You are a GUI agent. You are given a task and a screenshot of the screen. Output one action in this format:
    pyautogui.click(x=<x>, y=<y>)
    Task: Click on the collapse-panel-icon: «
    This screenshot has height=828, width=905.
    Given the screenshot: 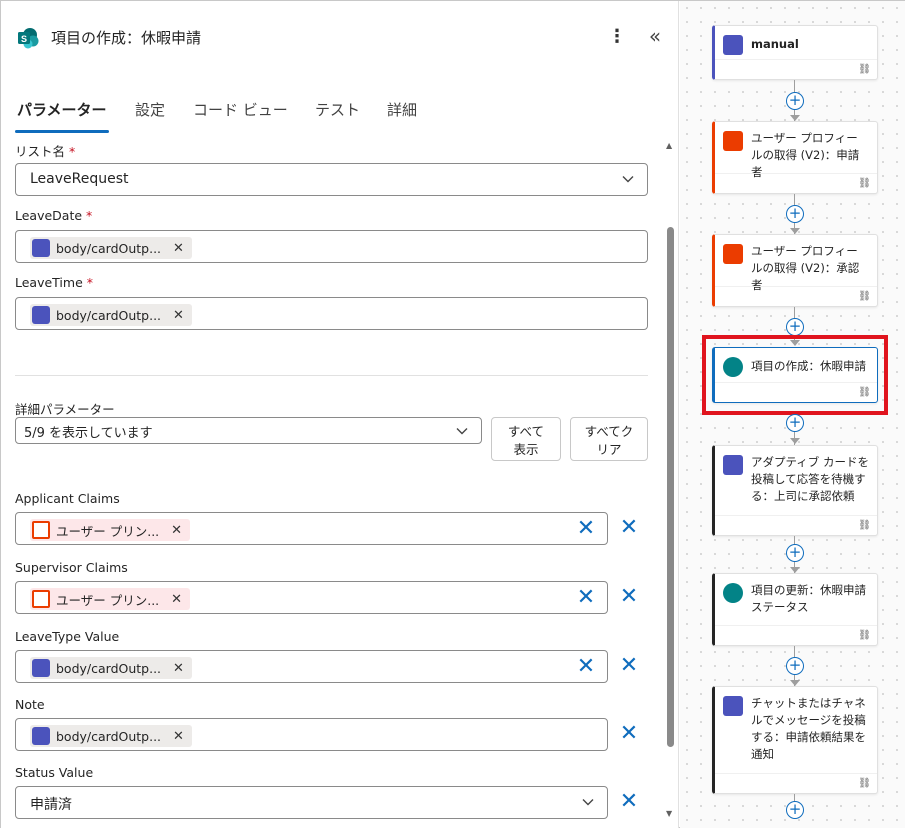 What is the action you would take?
    pyautogui.click(x=655, y=36)
    